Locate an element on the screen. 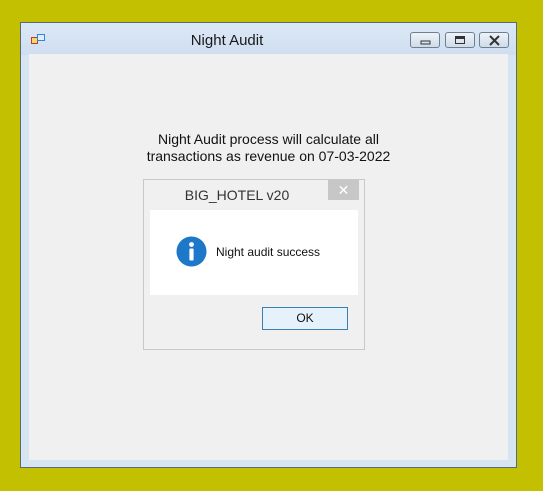 This screenshot has height=491, width=543. process-message-line1: Night Audit process will calculate all is located at coordinates (268, 139).